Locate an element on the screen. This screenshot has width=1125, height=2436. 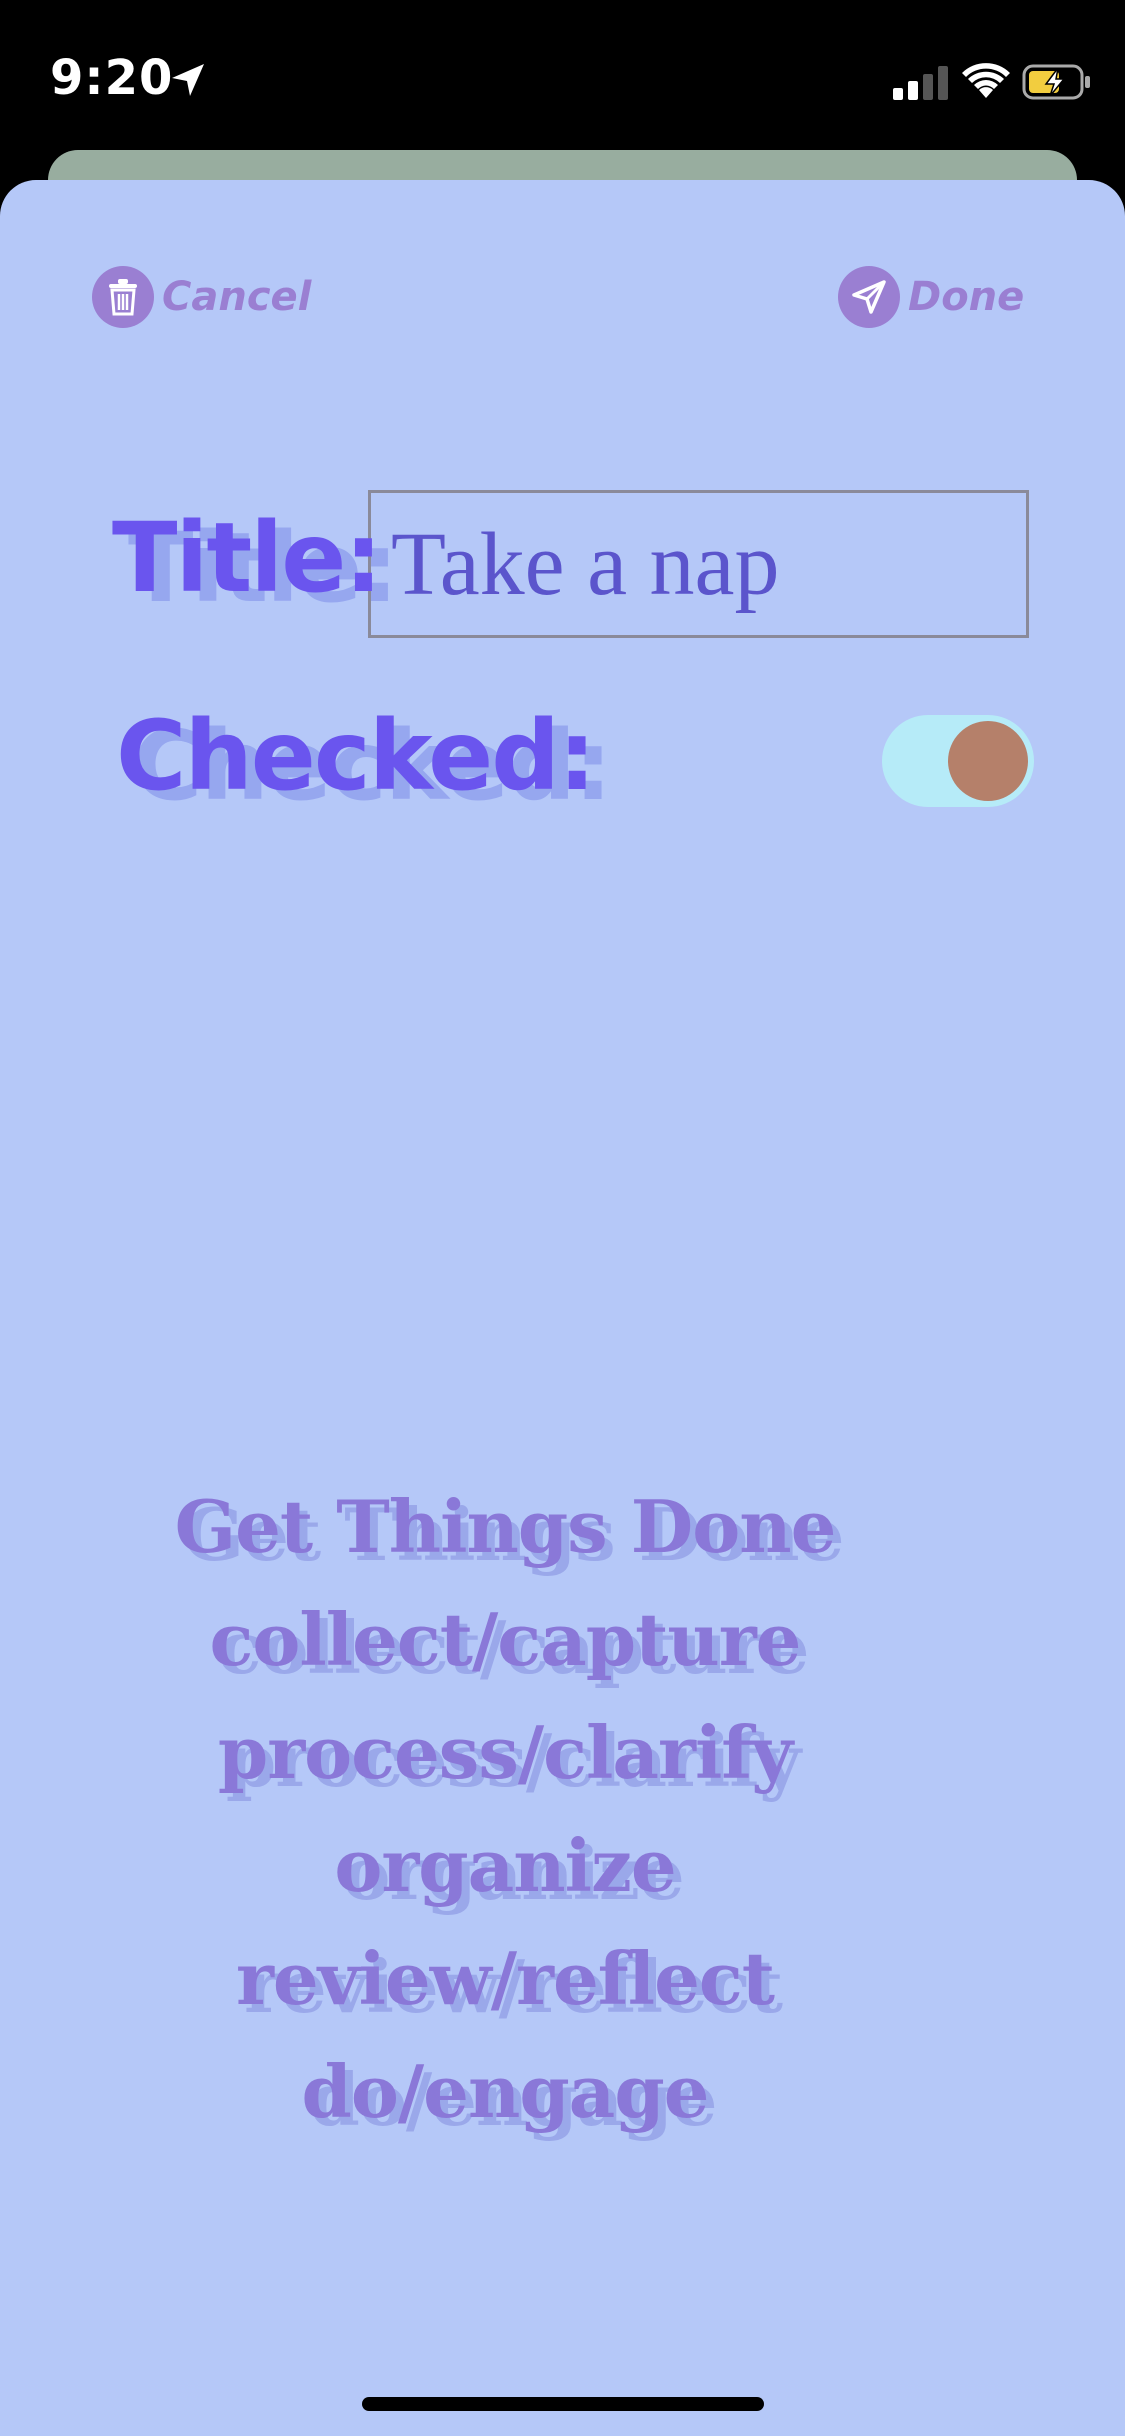
title-label-text: Title: is located at coordinates (247, 558).